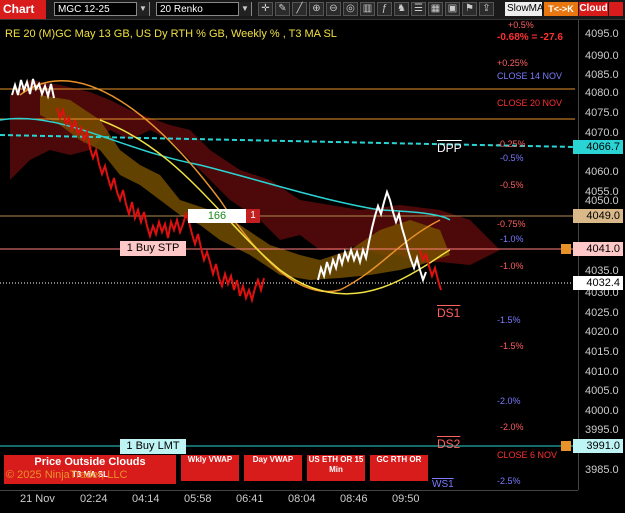 The width and height of the screenshot is (625, 513). Describe the element at coordinates (602, 332) in the screenshot. I see `y-tick: 4020.0` at that location.